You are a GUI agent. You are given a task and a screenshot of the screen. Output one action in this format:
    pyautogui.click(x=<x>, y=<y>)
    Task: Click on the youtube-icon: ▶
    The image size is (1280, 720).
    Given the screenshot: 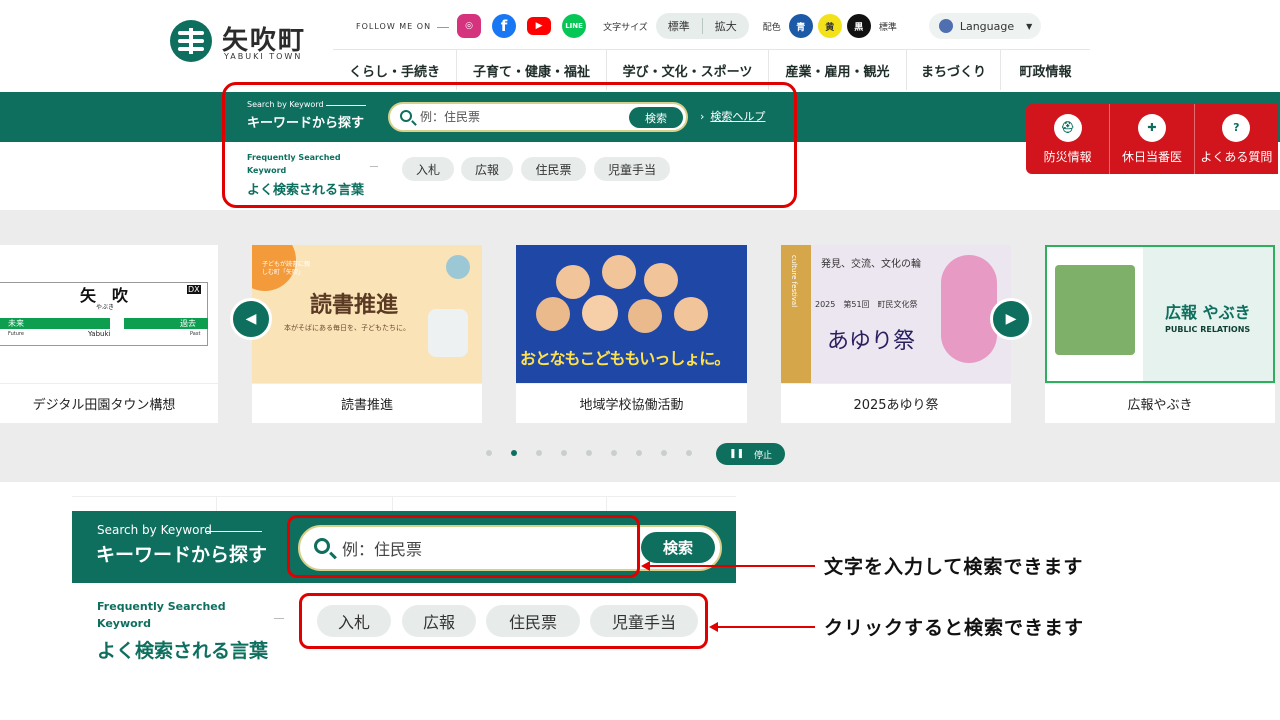 What is the action you would take?
    pyautogui.click(x=539, y=26)
    